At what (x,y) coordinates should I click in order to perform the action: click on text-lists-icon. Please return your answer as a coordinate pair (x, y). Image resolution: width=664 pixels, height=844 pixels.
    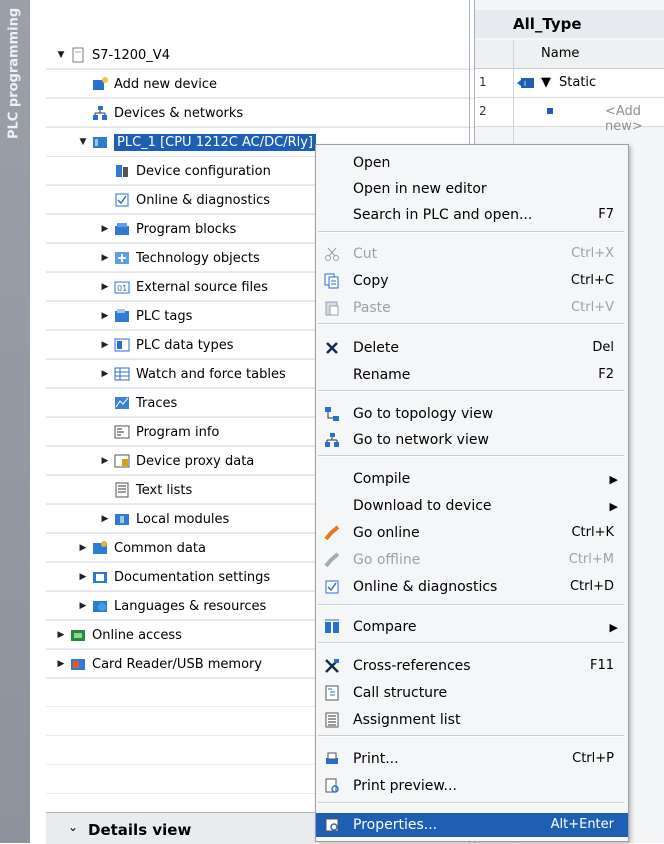
    Looking at the image, I should click on (122, 490).